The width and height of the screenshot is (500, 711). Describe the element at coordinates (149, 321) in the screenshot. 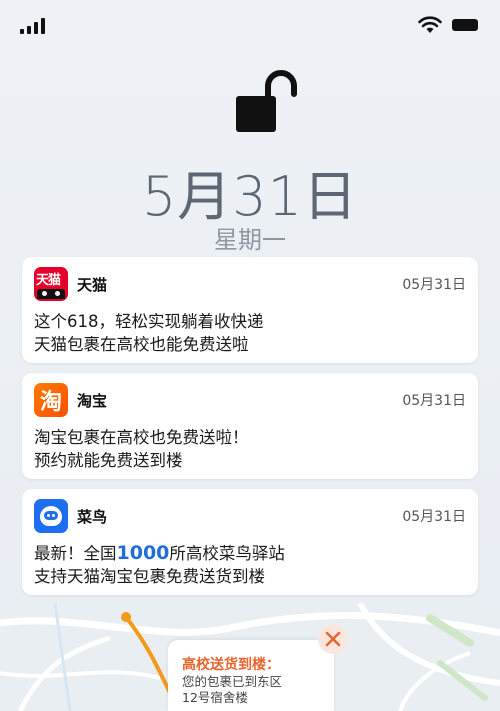

I see `notification-line: 这个618，轻松实现躺着收快递` at that location.